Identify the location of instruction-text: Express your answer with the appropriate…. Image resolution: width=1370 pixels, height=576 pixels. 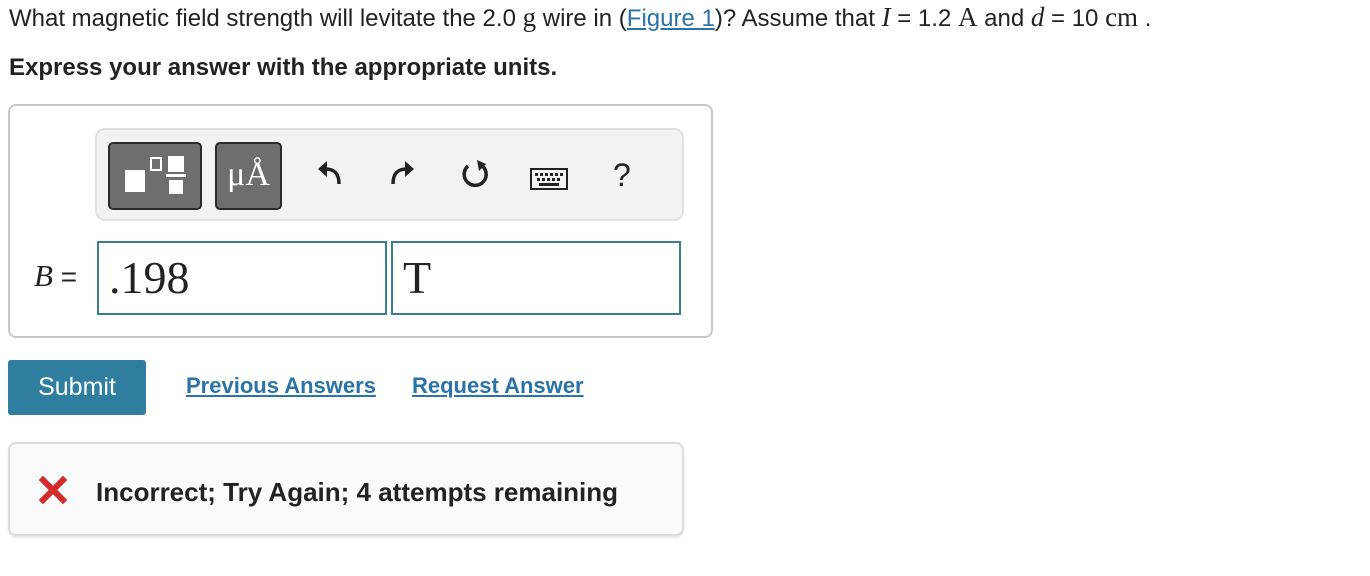
(283, 67).